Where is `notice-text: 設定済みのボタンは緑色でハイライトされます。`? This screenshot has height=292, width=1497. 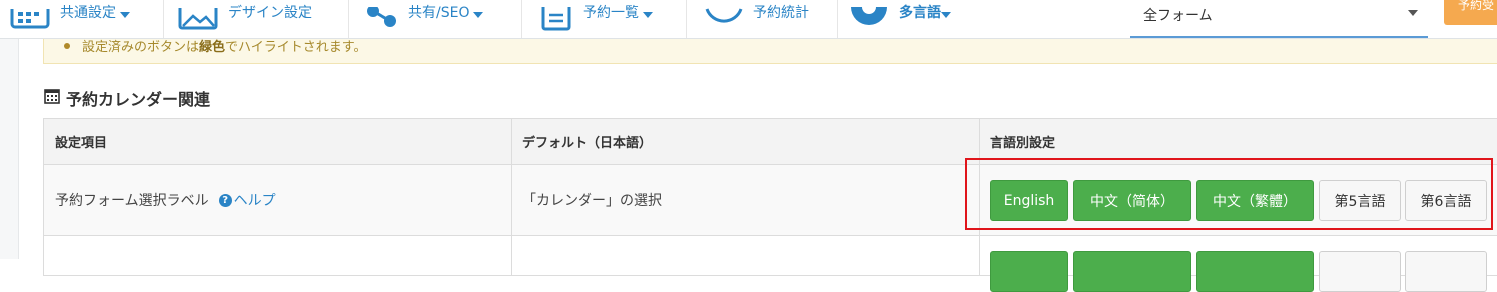
notice-text: 設定済みのボタンは緑色でハイライトされます。 is located at coordinates (224, 47).